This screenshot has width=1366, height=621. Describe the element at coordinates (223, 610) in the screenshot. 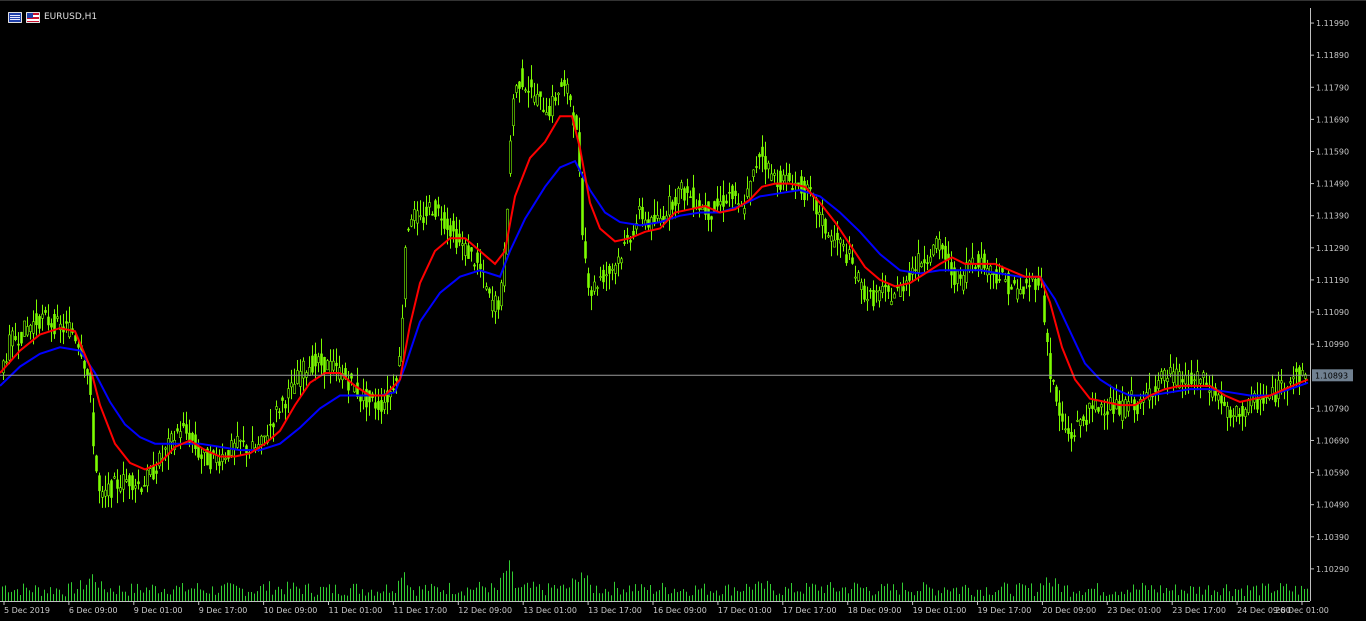

I see `time-tick-label: 9 Dec 17:00` at that location.